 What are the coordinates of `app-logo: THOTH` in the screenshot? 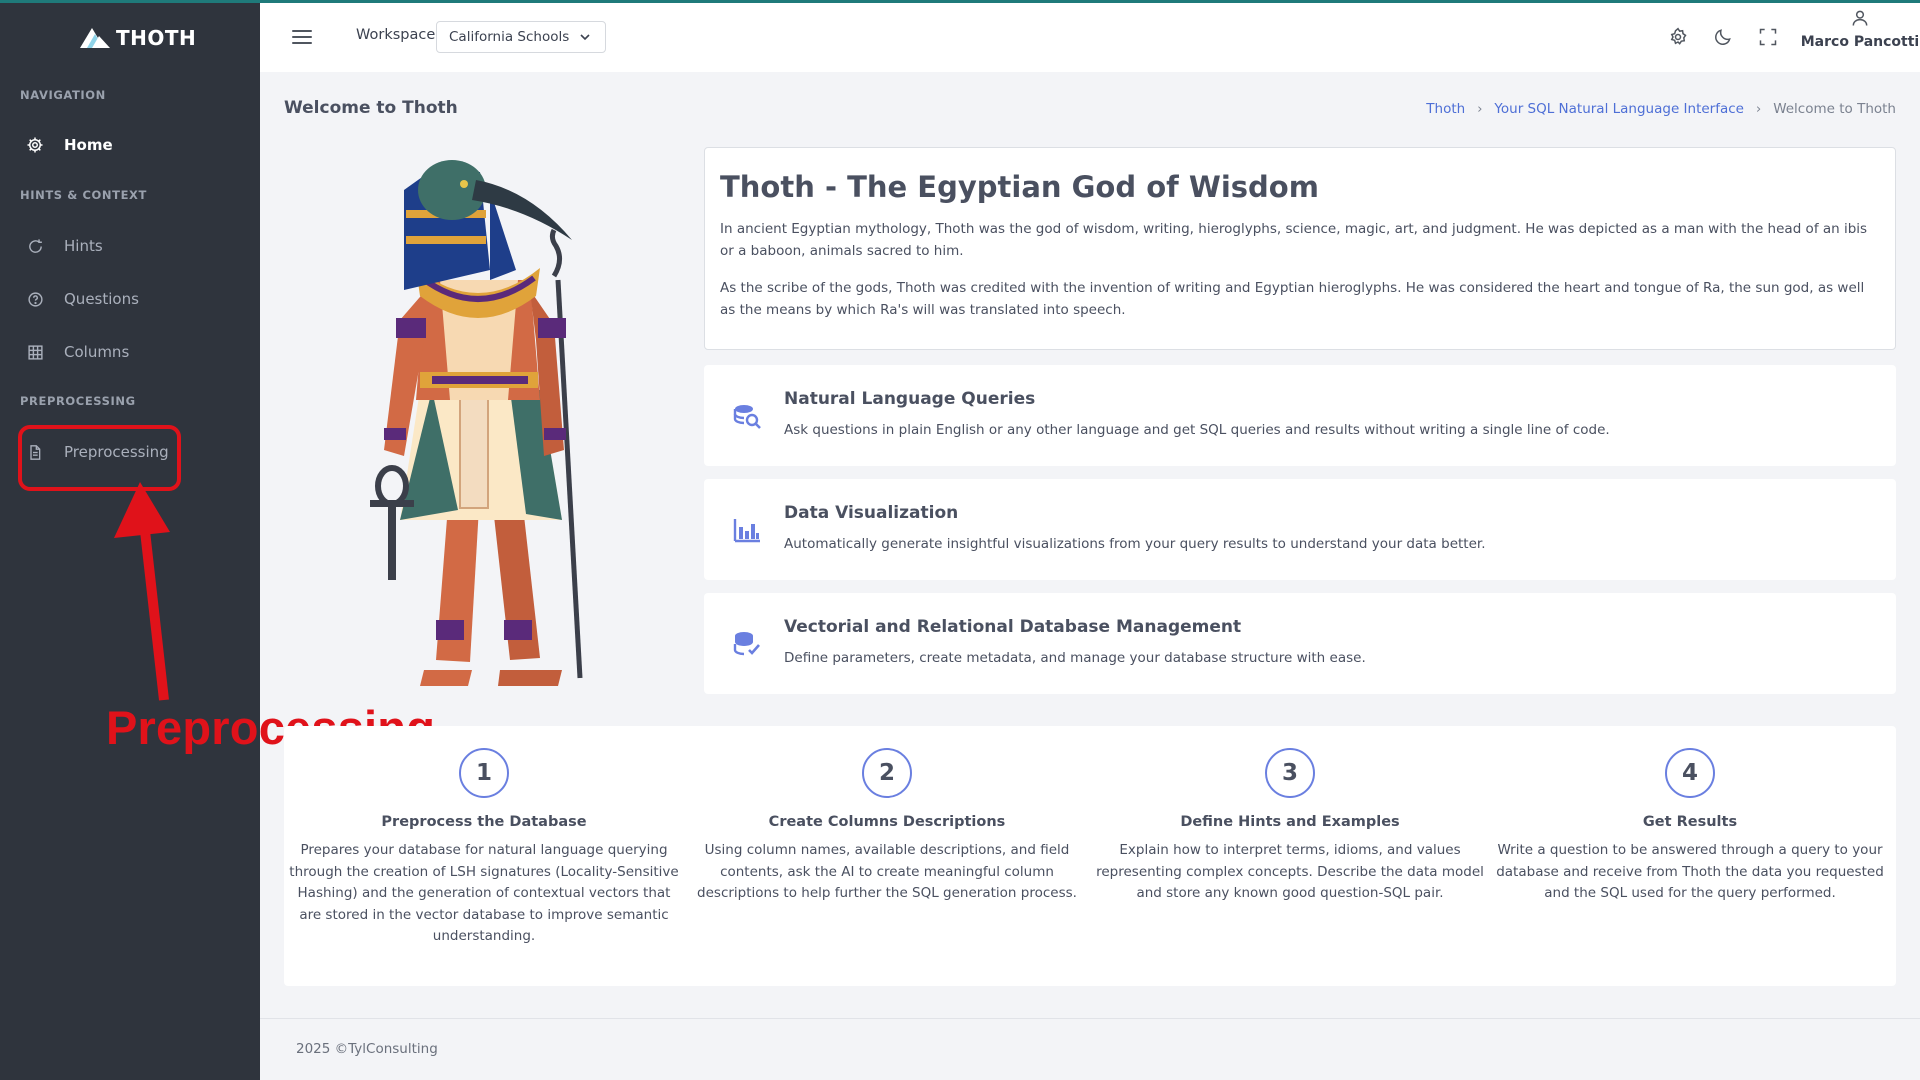 It's located at (137, 38).